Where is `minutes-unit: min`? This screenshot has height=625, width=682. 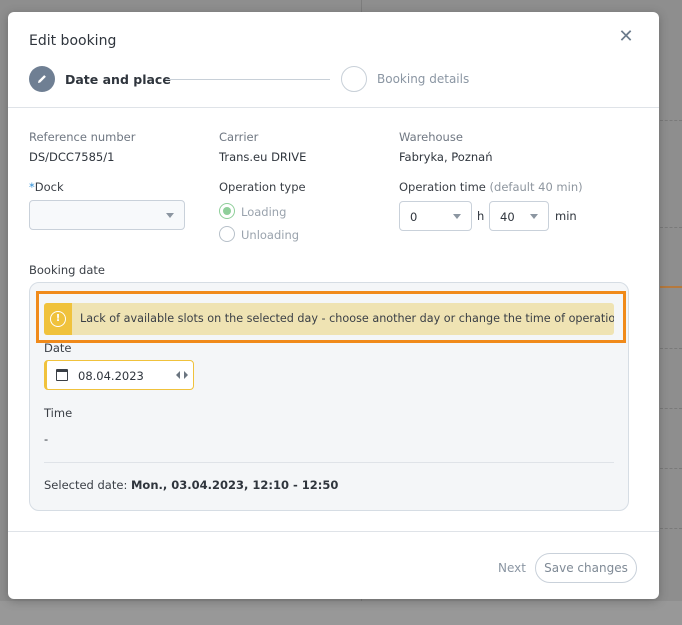
minutes-unit: min is located at coordinates (566, 216).